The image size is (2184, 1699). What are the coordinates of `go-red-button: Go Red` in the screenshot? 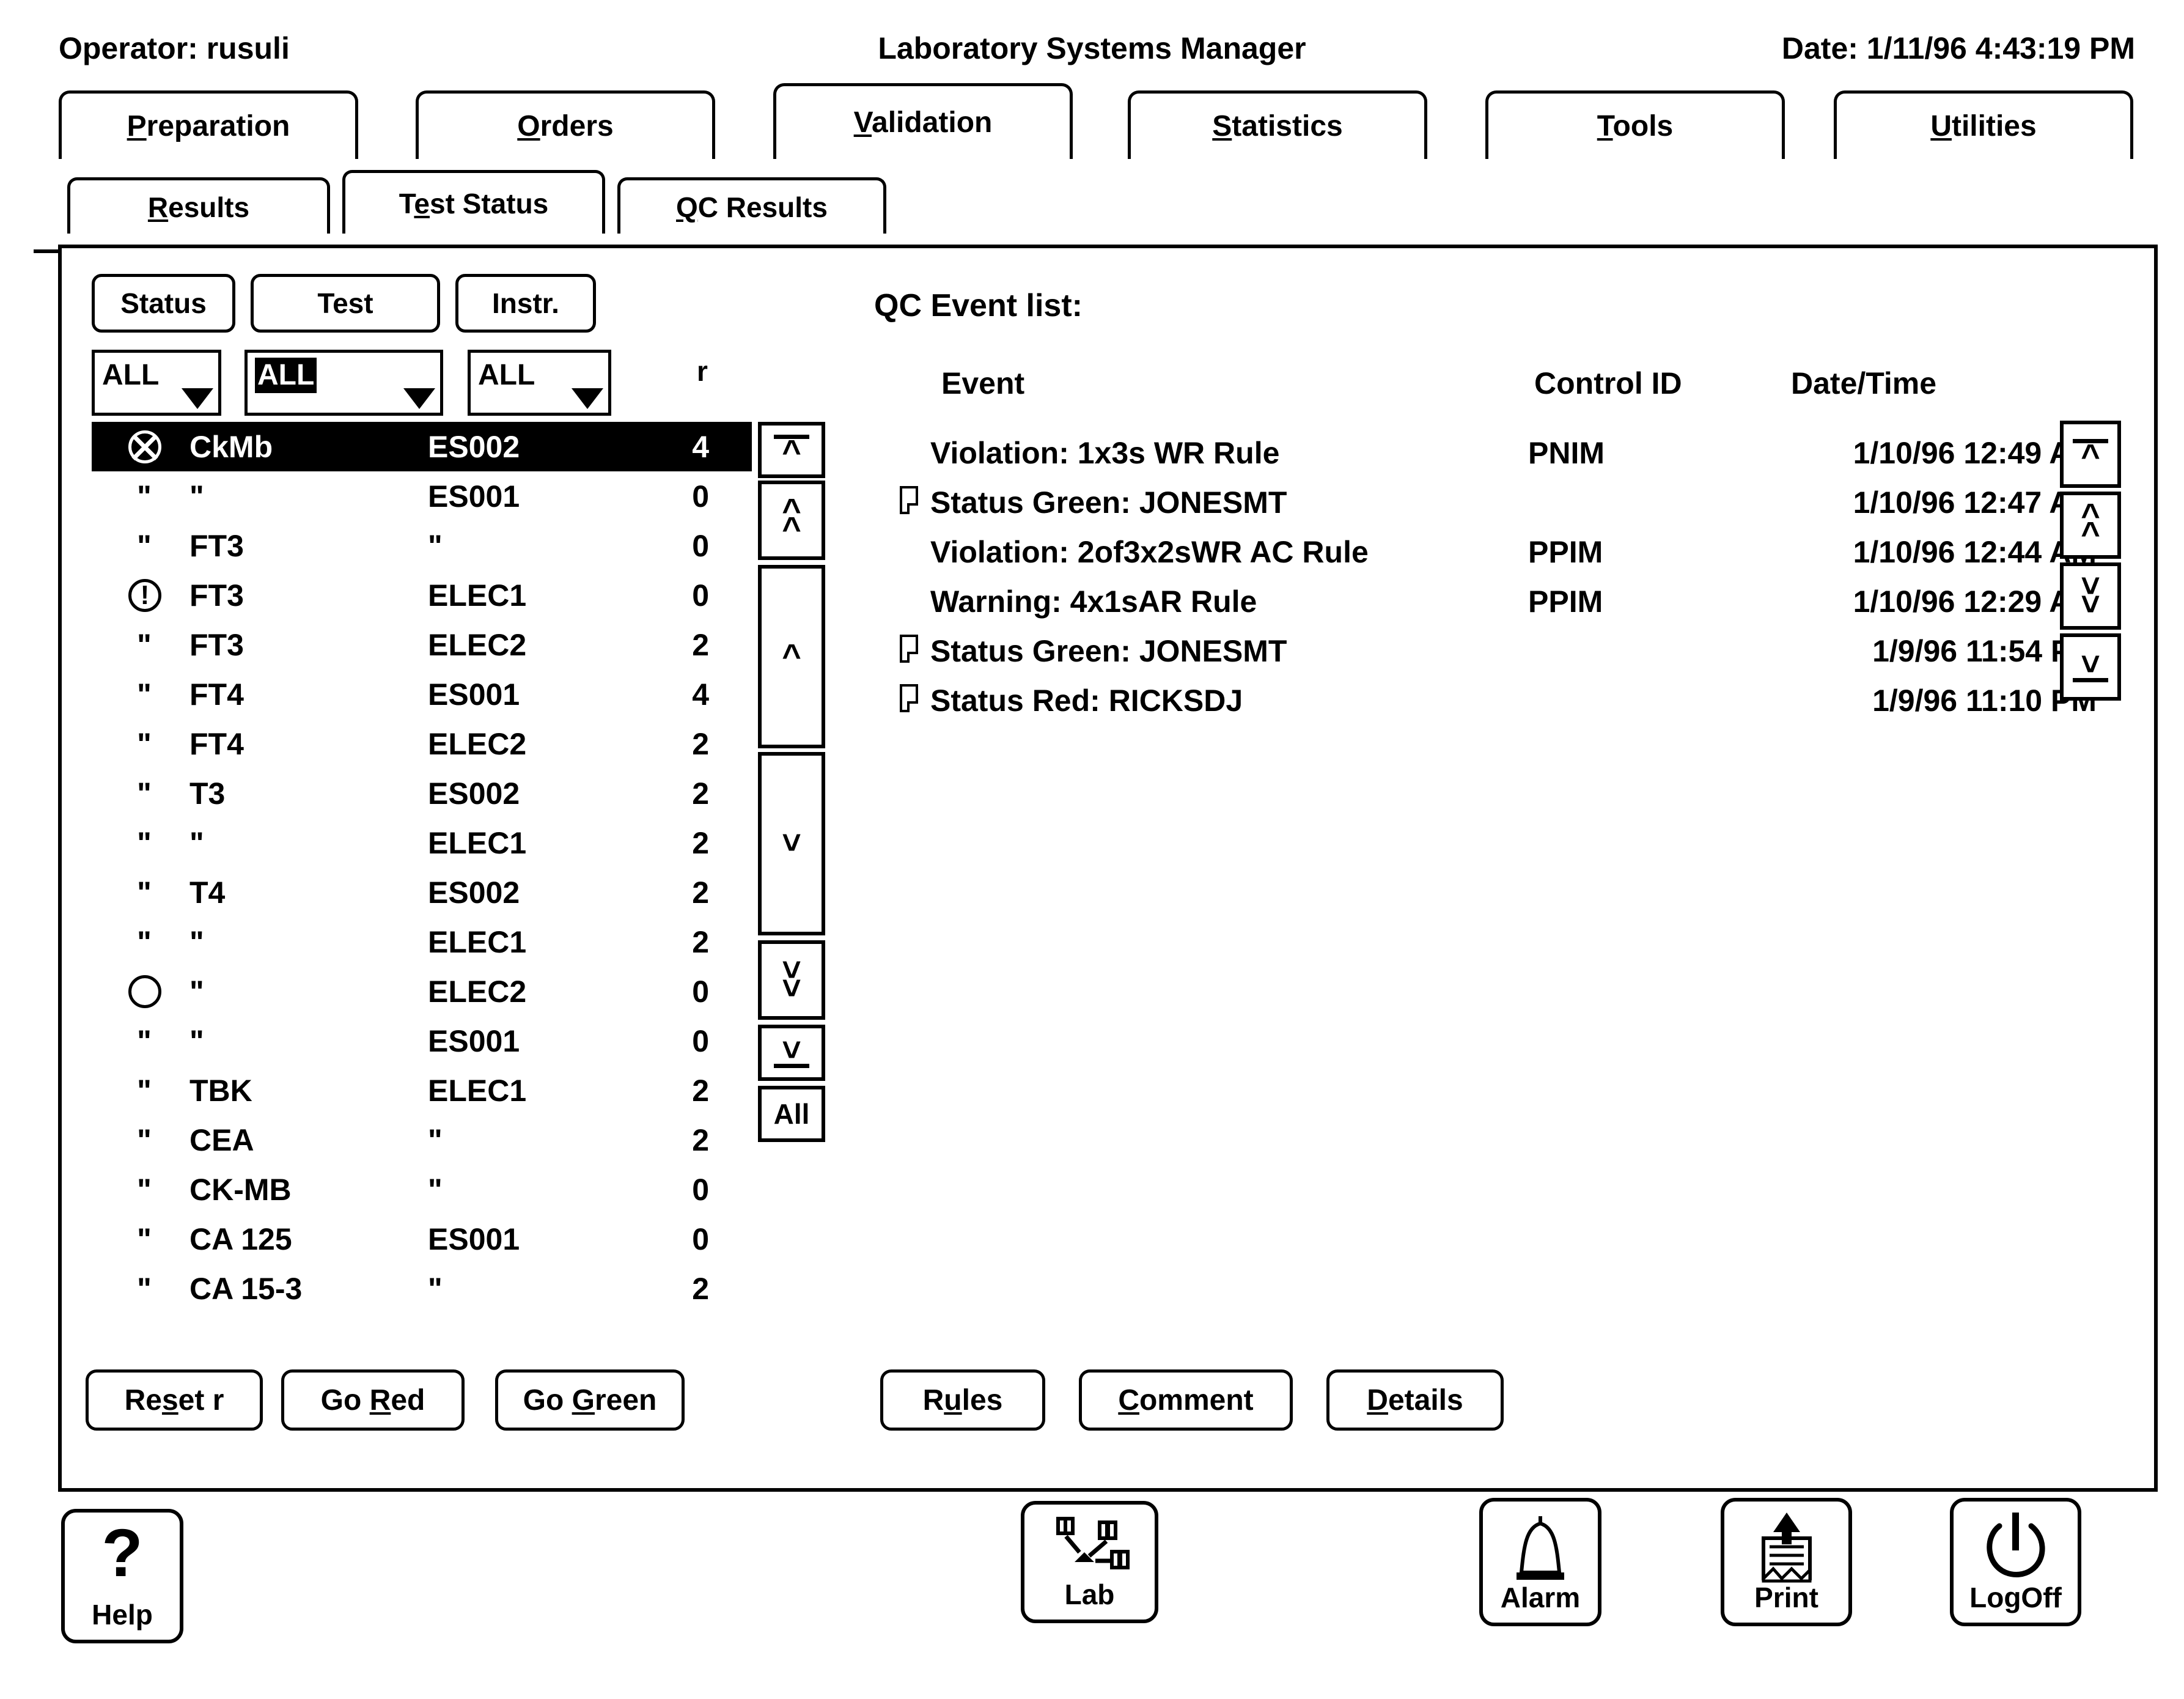 It's located at (373, 1400).